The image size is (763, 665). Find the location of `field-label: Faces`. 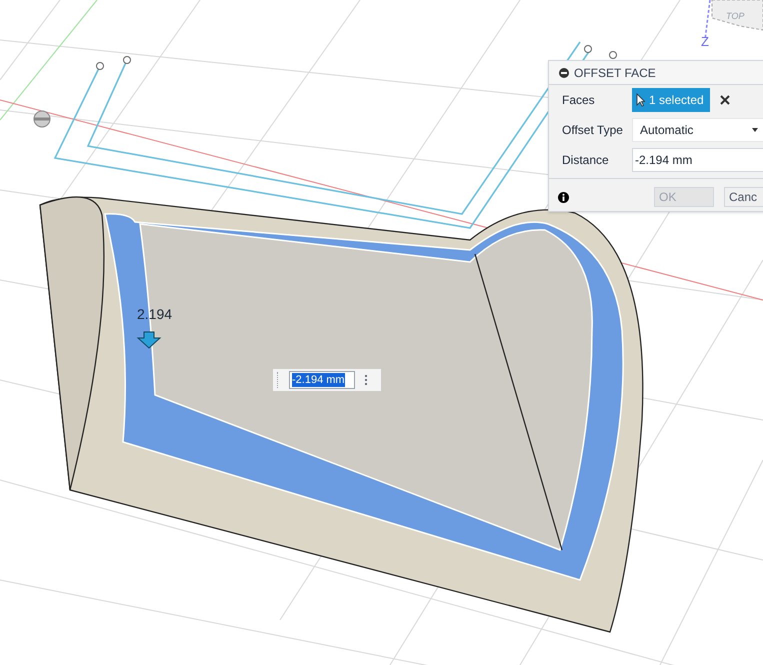

field-label: Faces is located at coordinates (578, 100).